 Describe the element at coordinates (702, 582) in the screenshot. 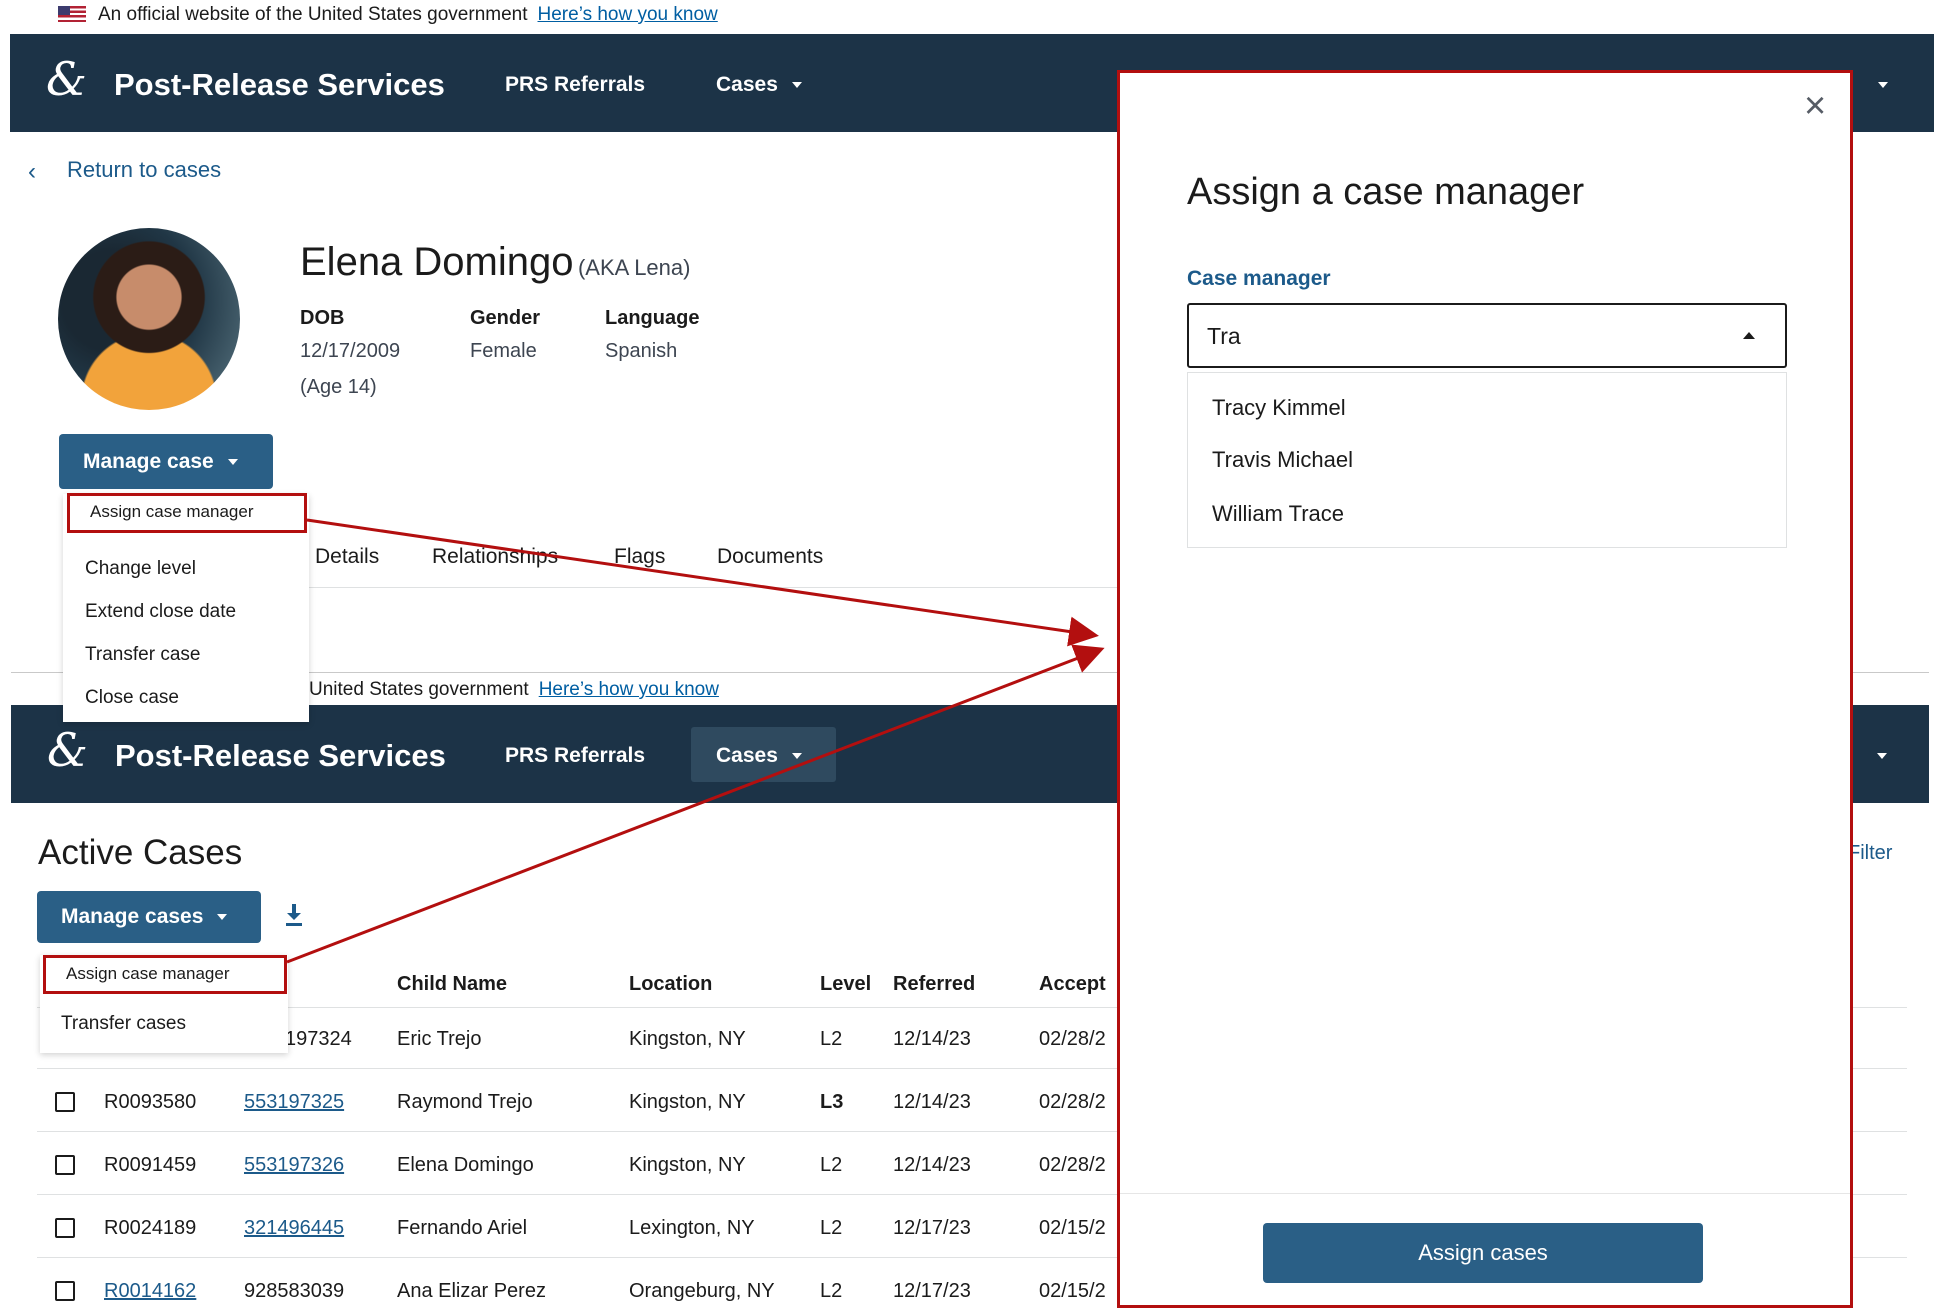

I see `arrow-from-profile-menu` at that location.